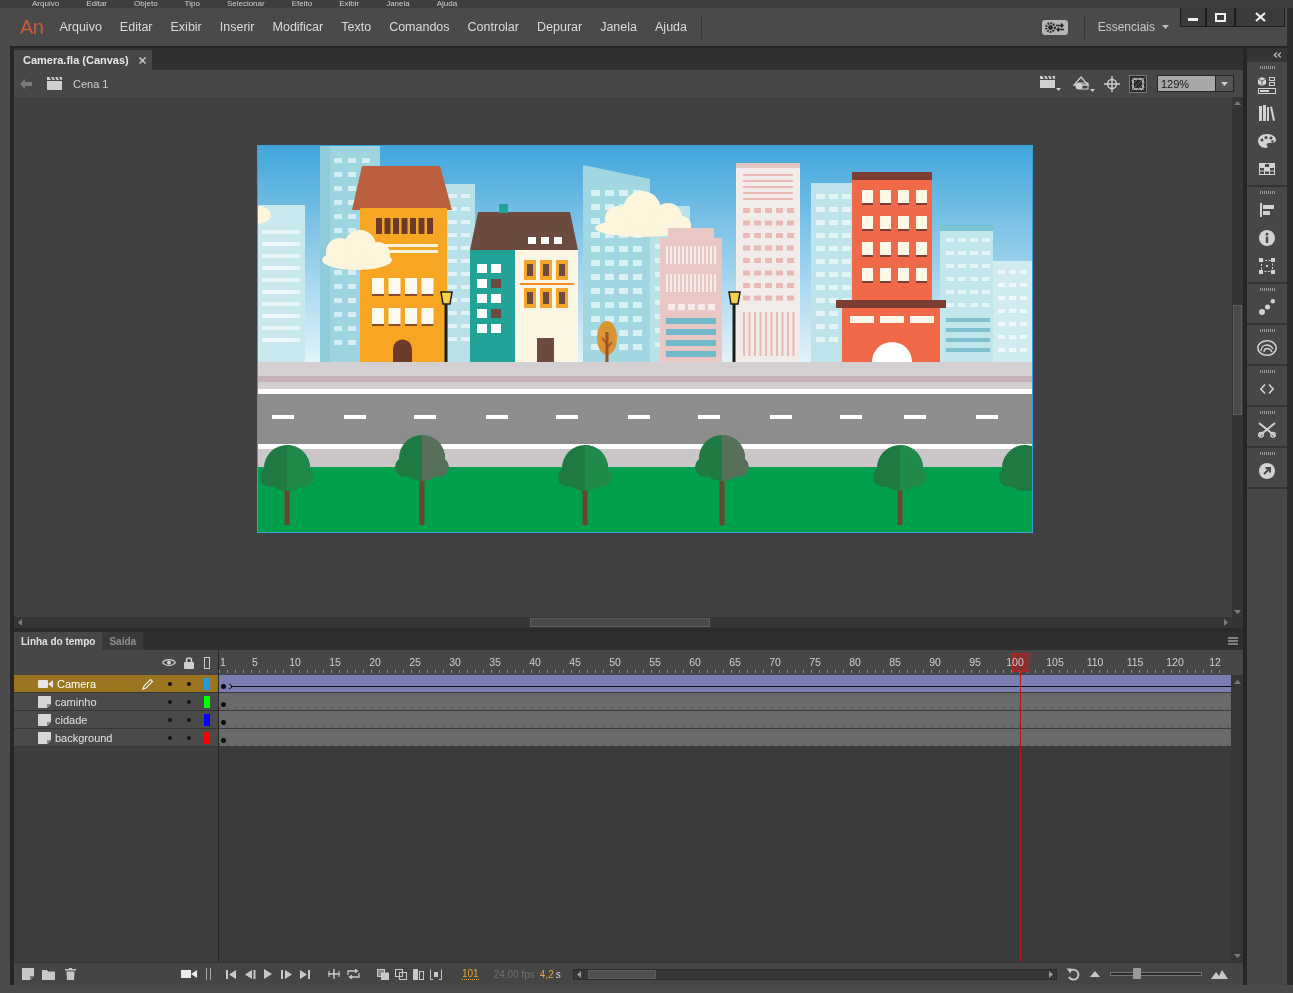  What do you see at coordinates (123, 641) in the screenshot?
I see `panel-tab: Saída` at bounding box center [123, 641].